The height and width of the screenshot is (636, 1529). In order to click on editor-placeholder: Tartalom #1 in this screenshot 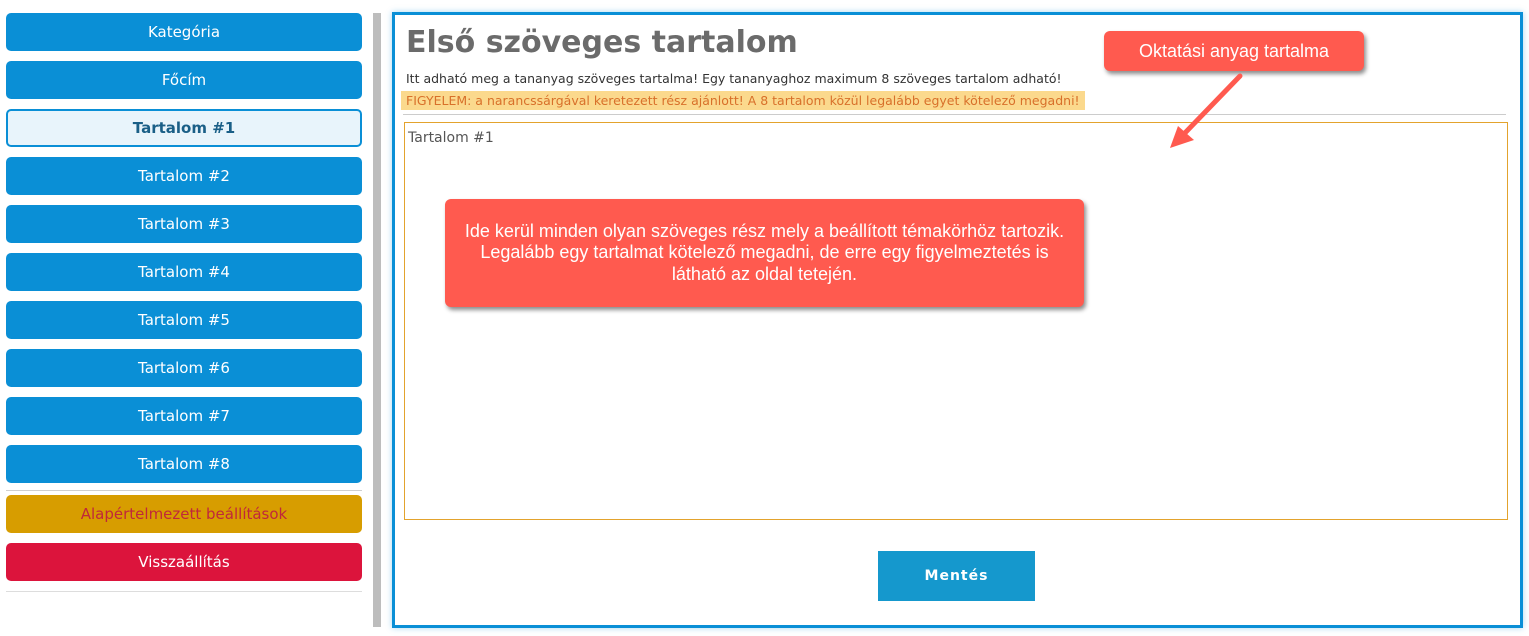, I will do `click(451, 138)`.